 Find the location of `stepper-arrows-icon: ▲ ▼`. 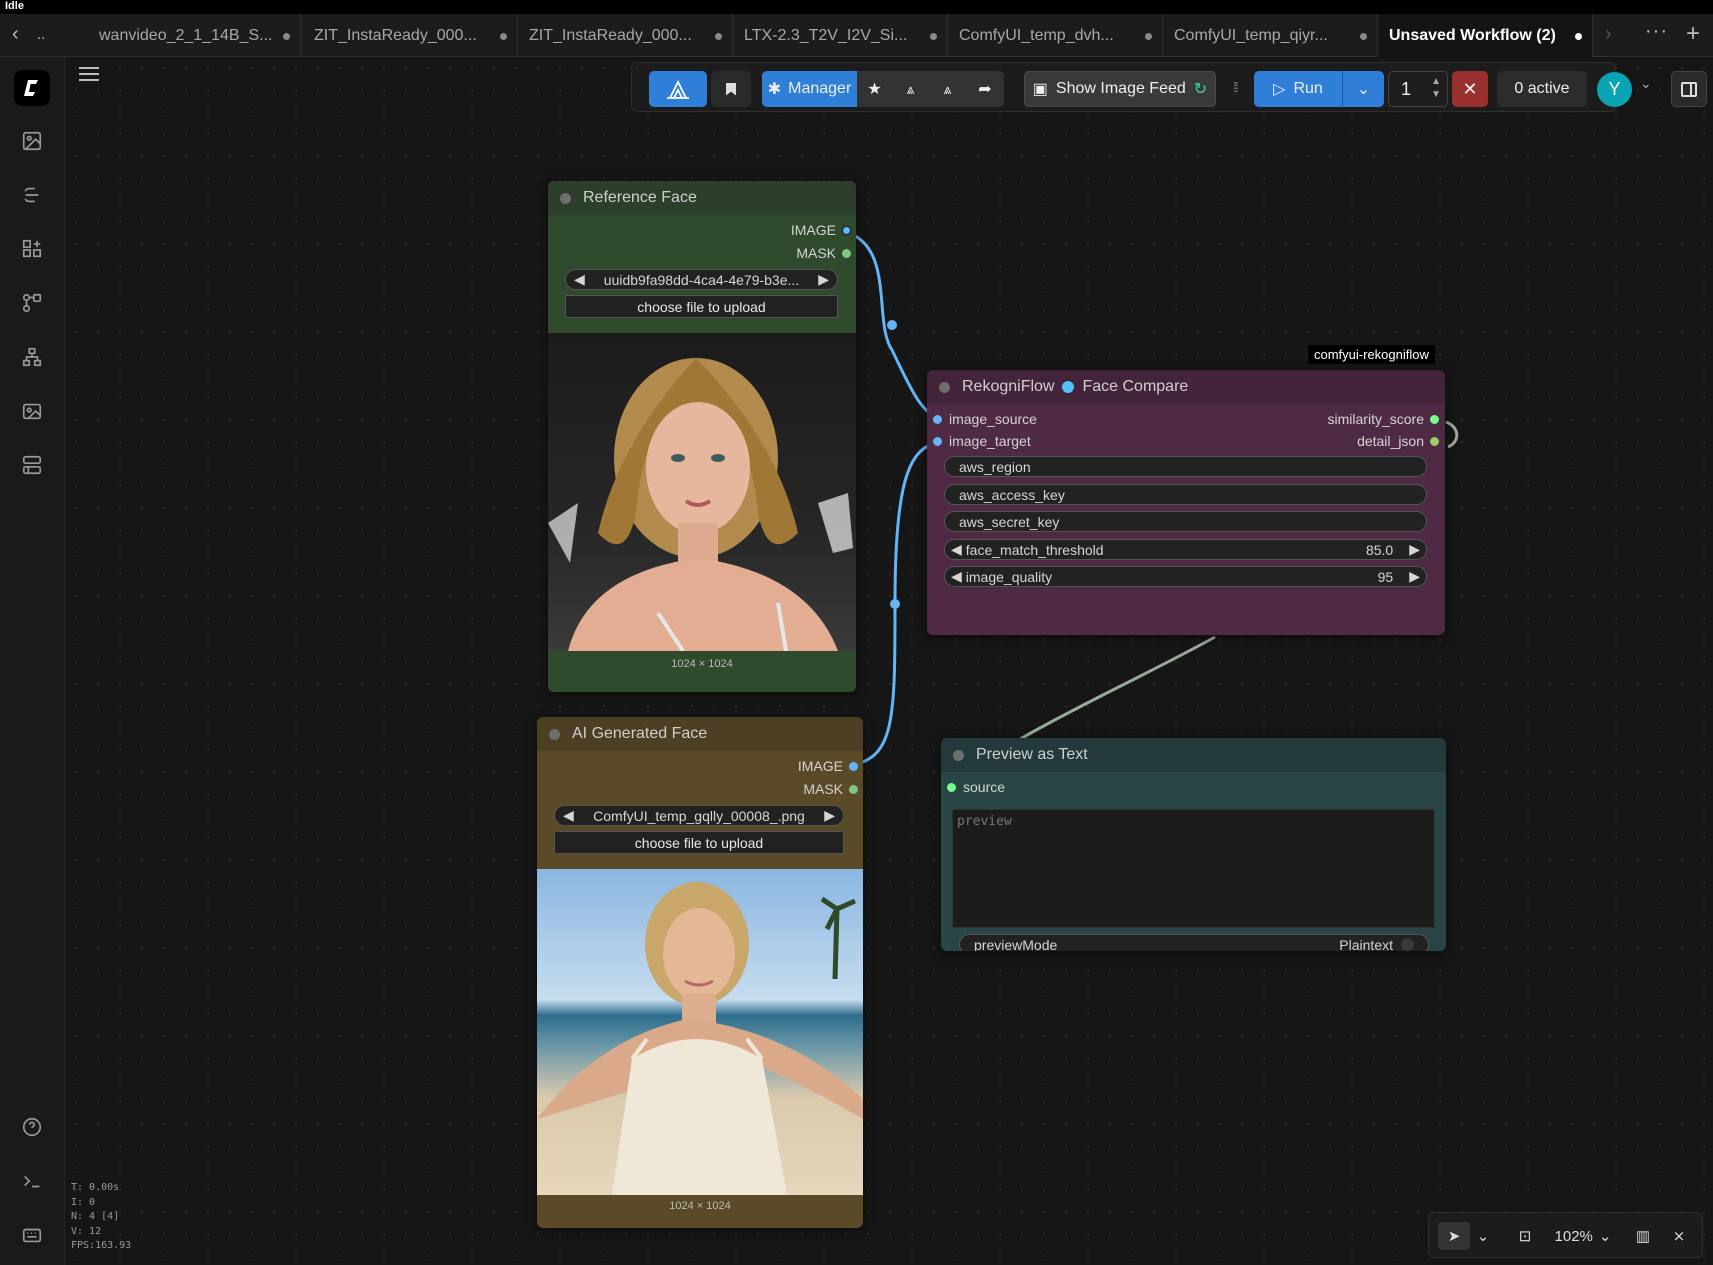

stepper-arrows-icon: ▲ ▼ is located at coordinates (1436, 88).